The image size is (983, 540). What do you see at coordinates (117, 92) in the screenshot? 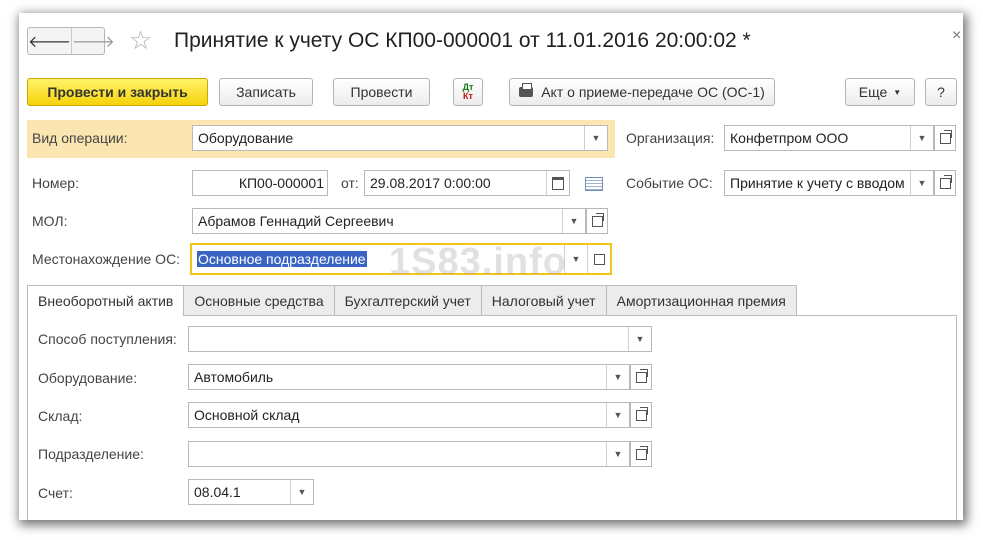
I see `post-and-close-button: Провести и закрыть` at bounding box center [117, 92].